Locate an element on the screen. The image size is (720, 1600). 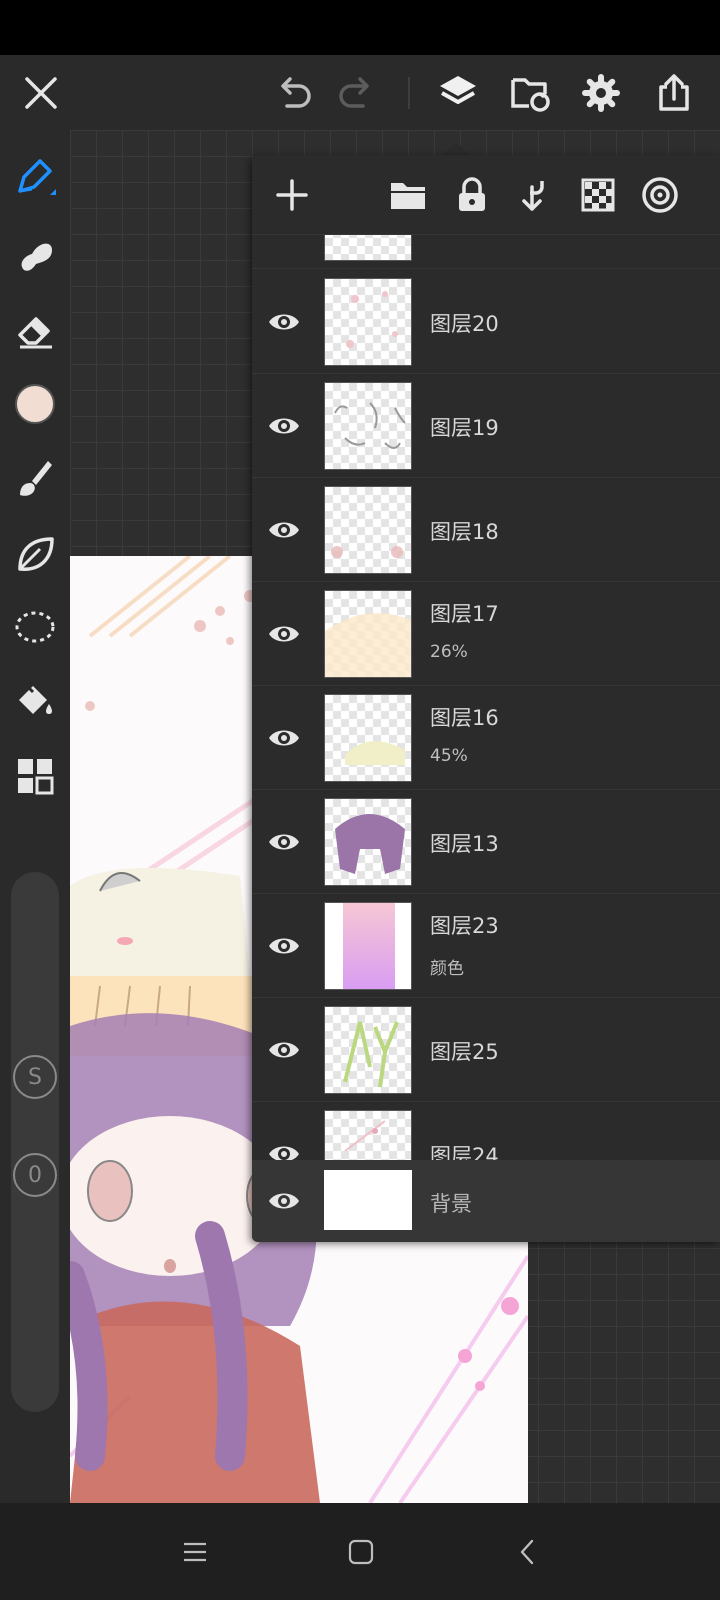
new-folder-button is located at coordinates (408, 195).